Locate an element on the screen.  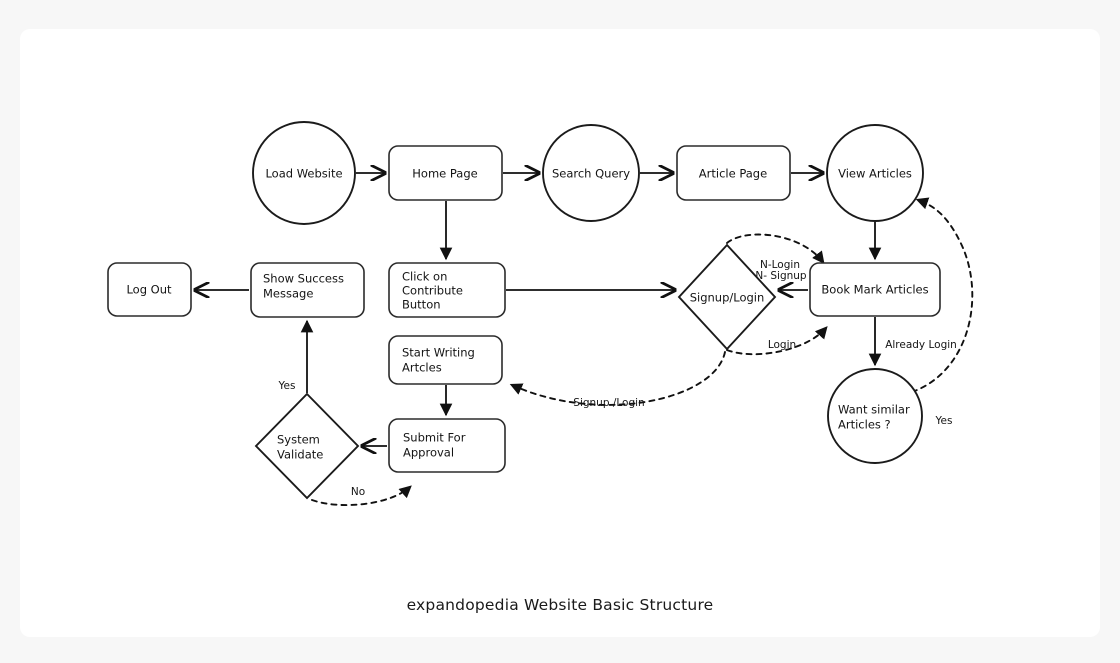
node-load-website: Load Website is located at coordinates (304, 173).